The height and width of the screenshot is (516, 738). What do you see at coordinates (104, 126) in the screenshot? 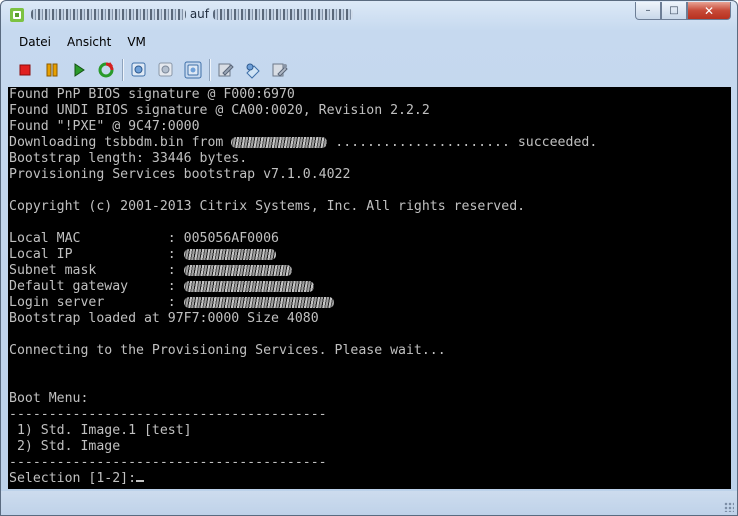
I see `console-line: Found "!PXE" @ 9C47:0000` at bounding box center [104, 126].